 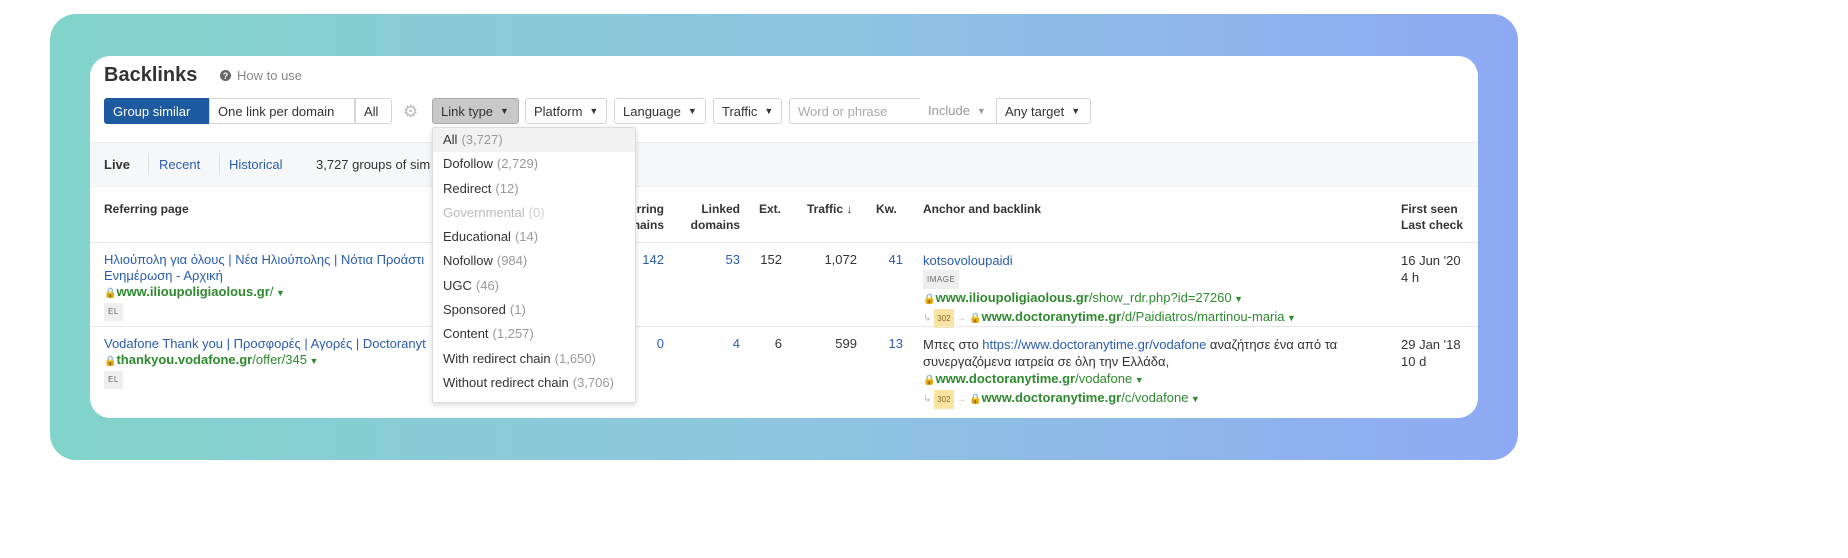 I want to click on menu-item-content: Content (1,257), so click(x=534, y=334).